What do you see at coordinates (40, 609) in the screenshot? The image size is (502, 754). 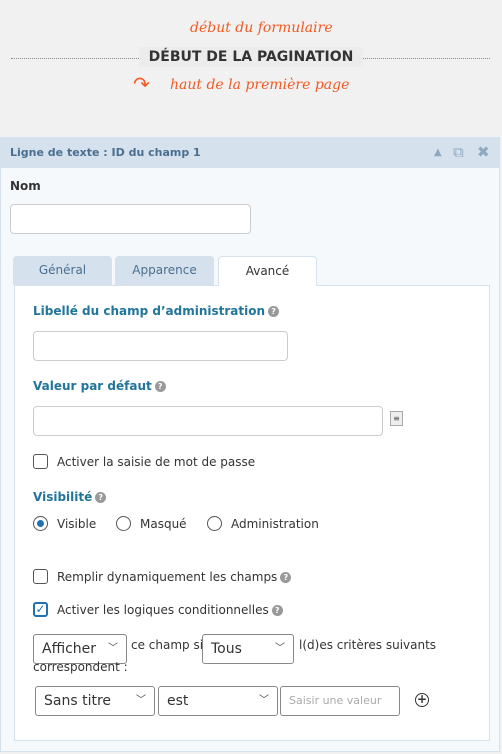 I see `conditional-checkbox: ✓` at bounding box center [40, 609].